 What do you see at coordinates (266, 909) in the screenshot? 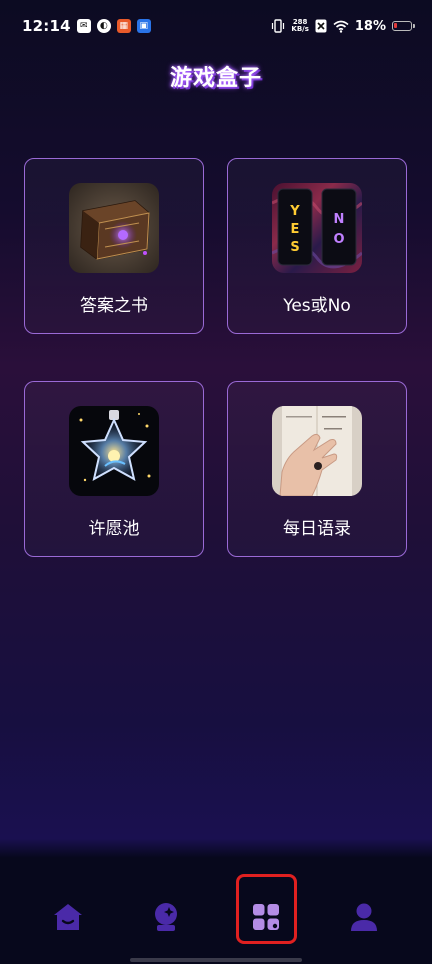
I see `highlight-box` at bounding box center [266, 909].